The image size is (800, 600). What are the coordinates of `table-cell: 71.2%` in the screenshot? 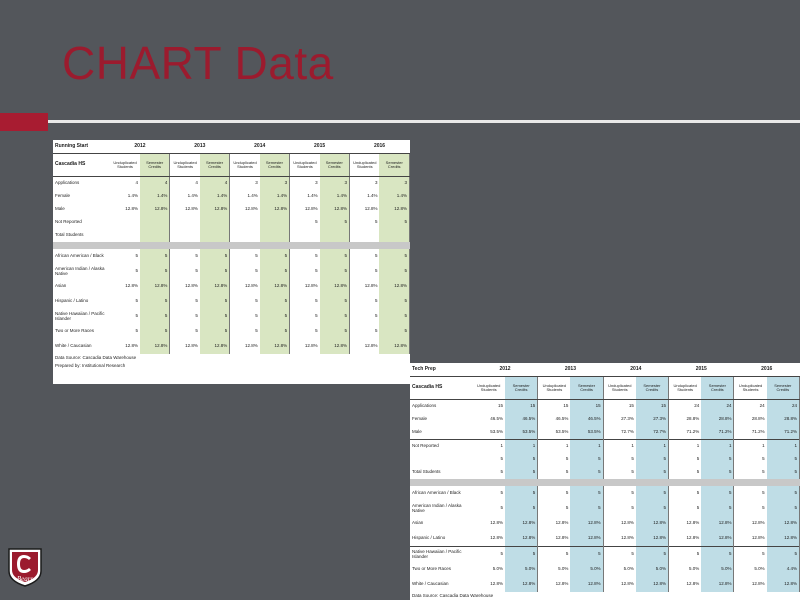 It's located at (783, 433).